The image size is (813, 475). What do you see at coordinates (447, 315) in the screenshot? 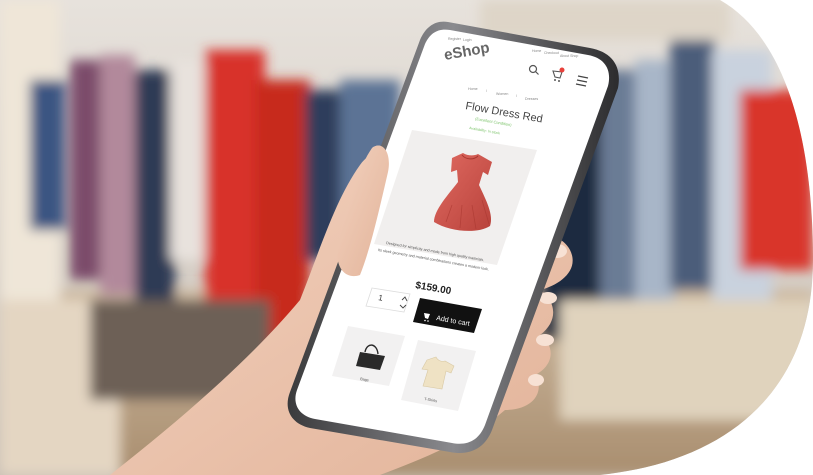
I see `add-to-cart-button: Add to cart` at bounding box center [447, 315].